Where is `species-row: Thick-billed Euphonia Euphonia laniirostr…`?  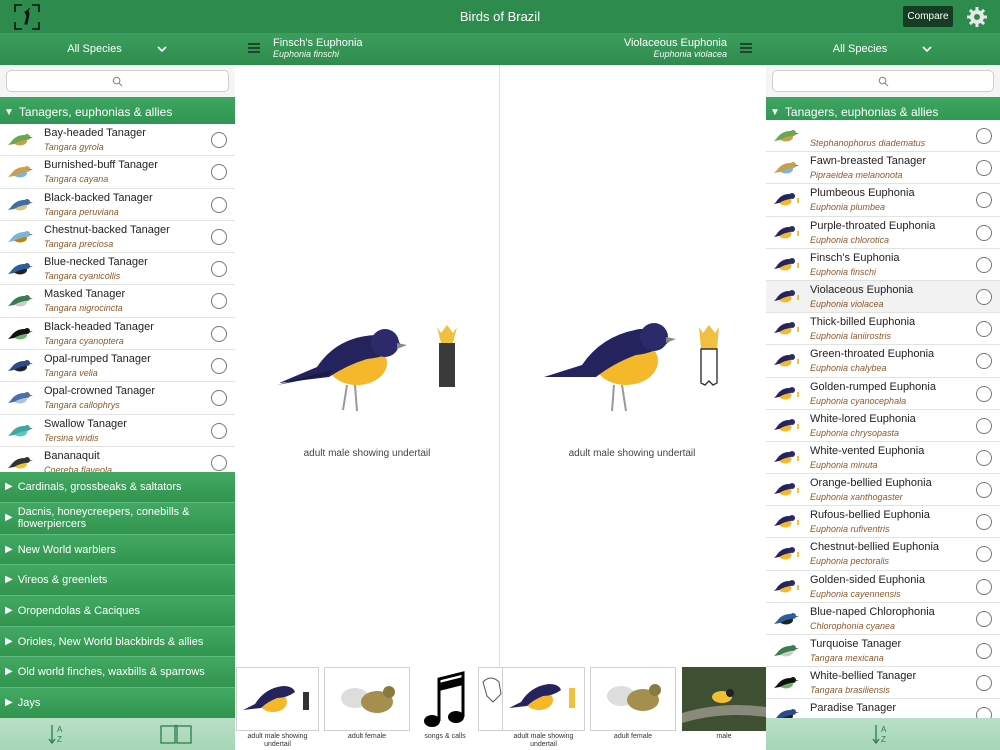 species-row: Thick-billed Euphonia Euphonia laniirostr… is located at coordinates (883, 329).